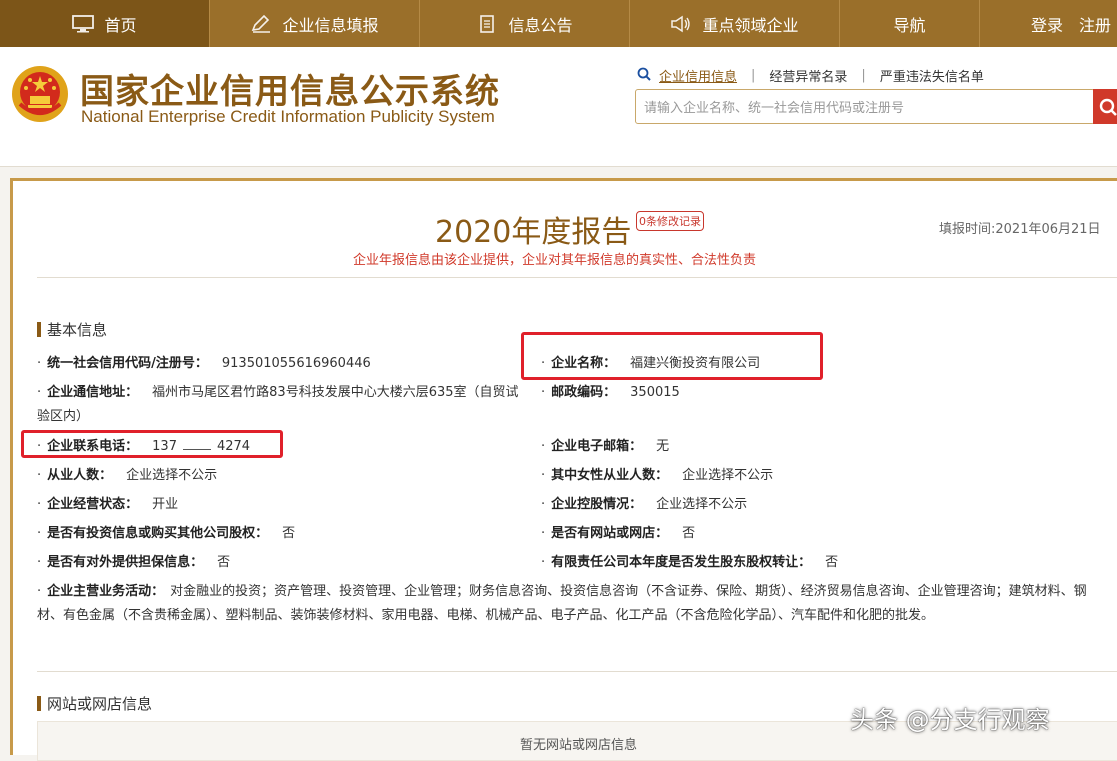 This screenshot has width=1117, height=761. Describe the element at coordinates (1066, 23) in the screenshot. I see `auth-links: 登录 注册` at that location.